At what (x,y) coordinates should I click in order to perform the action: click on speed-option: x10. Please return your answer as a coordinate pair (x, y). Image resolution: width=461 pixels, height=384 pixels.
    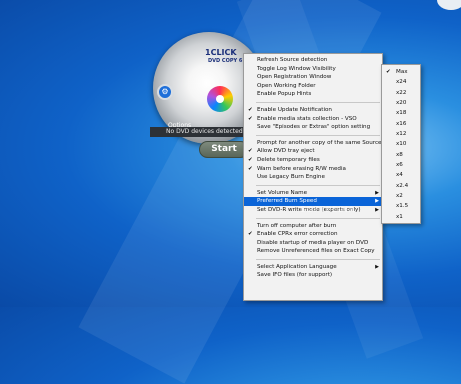
    Looking at the image, I should click on (401, 144).